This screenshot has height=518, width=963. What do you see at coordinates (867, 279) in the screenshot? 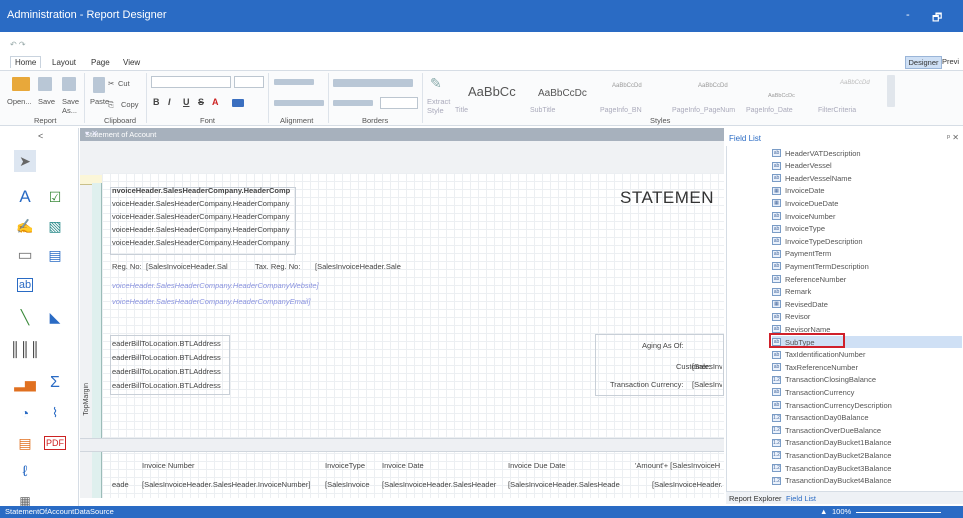
I see `field-list-item: ab ReferenceNumber` at bounding box center [867, 279].